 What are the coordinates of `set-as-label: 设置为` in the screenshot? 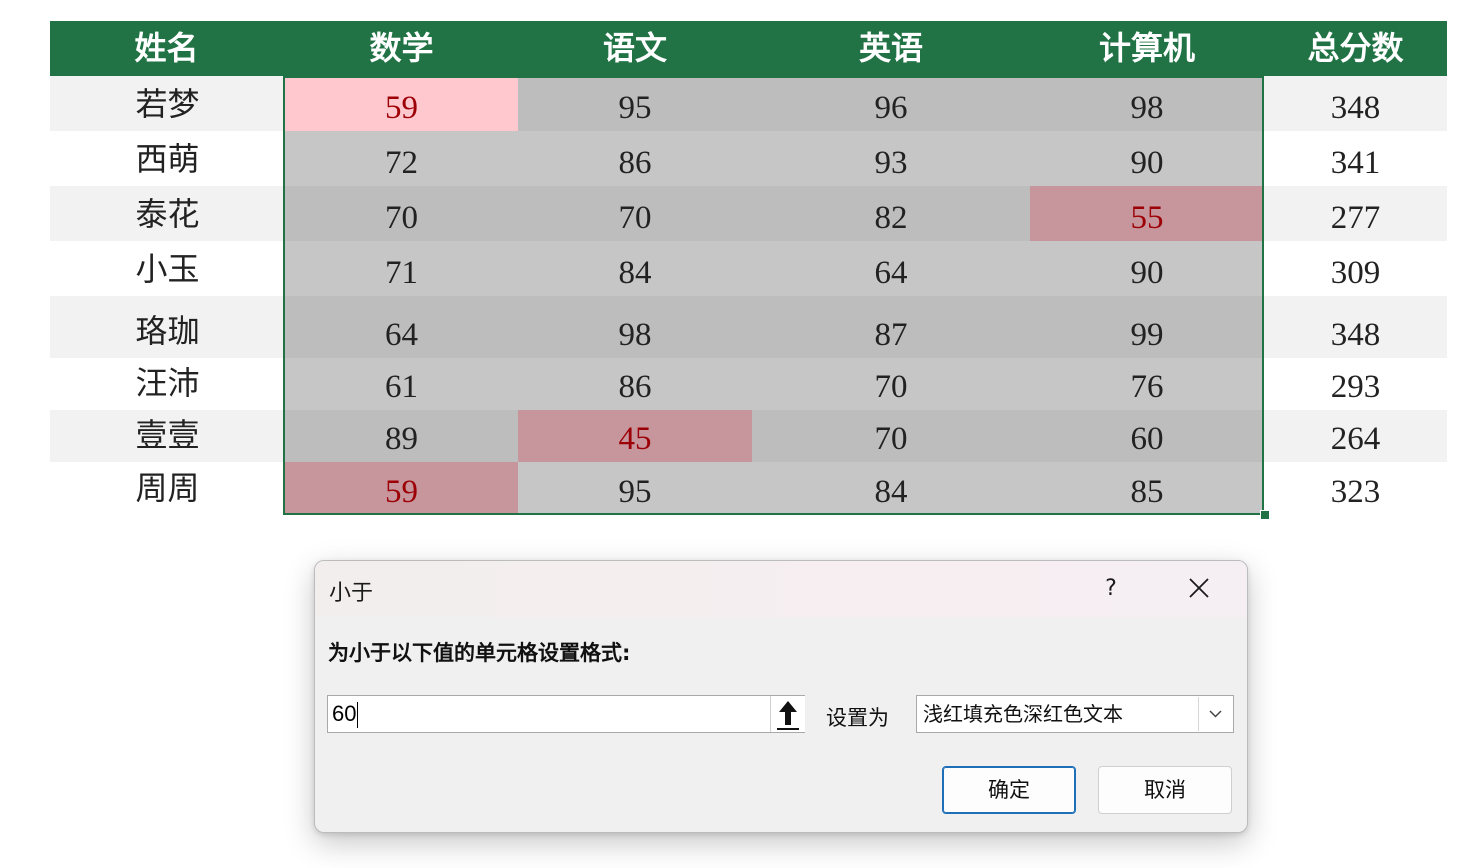 It's located at (857, 718).